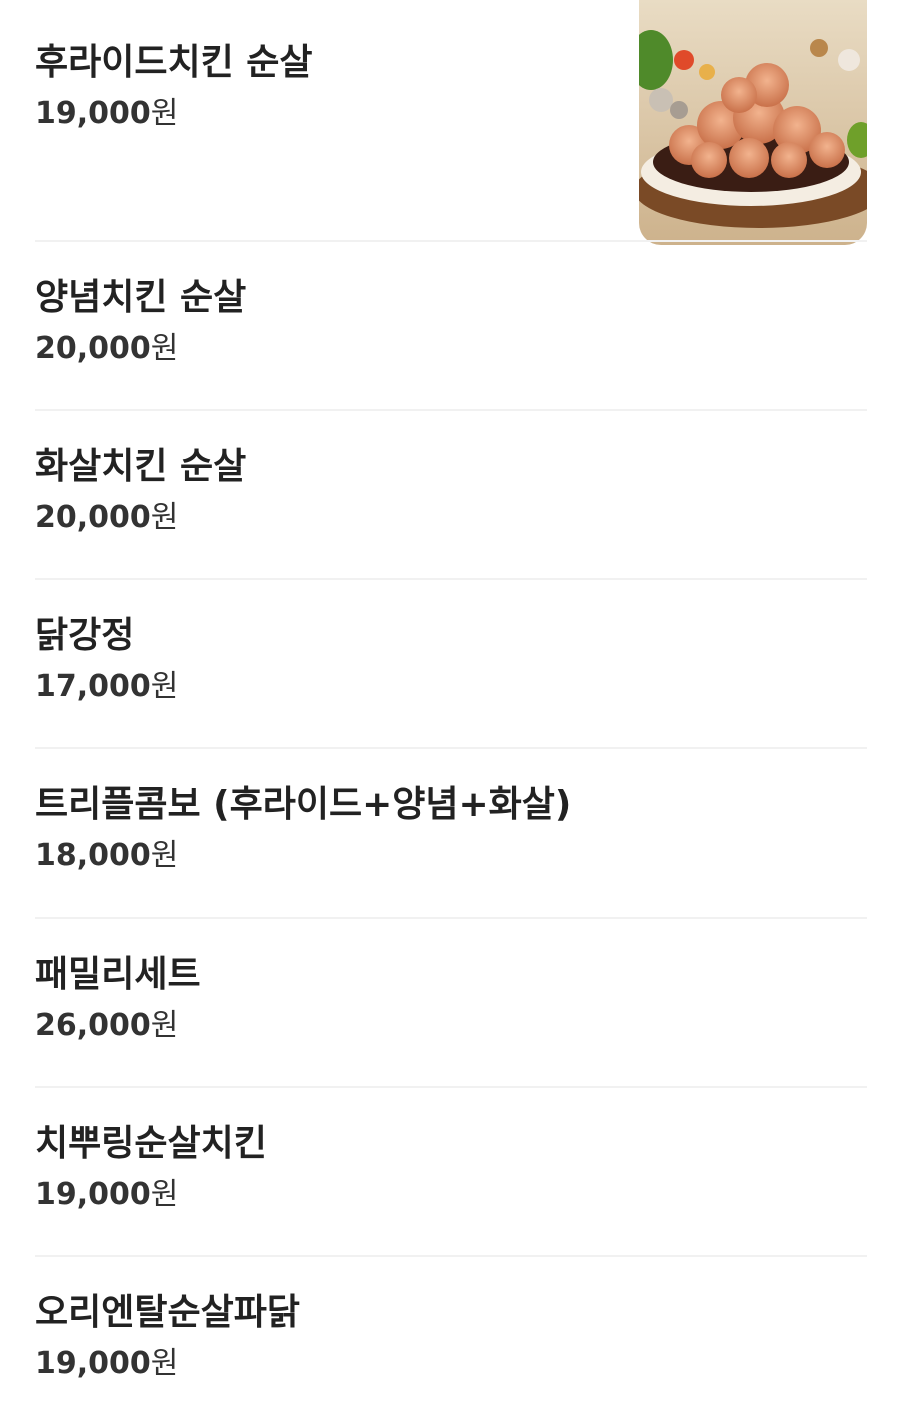 This screenshot has width=900, height=1409. I want to click on menu-item: 화살치킨 순살 20,000원, so click(451, 499).